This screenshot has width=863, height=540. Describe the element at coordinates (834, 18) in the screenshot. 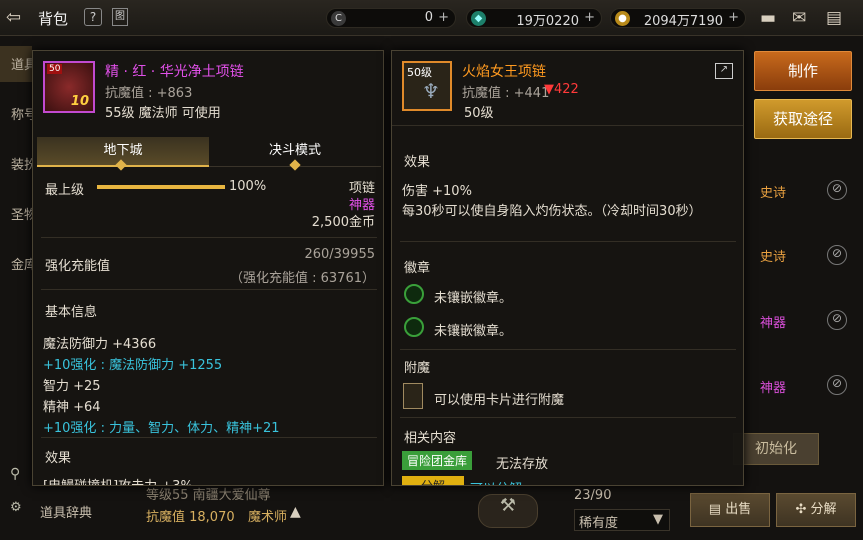

I see `chat-icon: ▤` at that location.